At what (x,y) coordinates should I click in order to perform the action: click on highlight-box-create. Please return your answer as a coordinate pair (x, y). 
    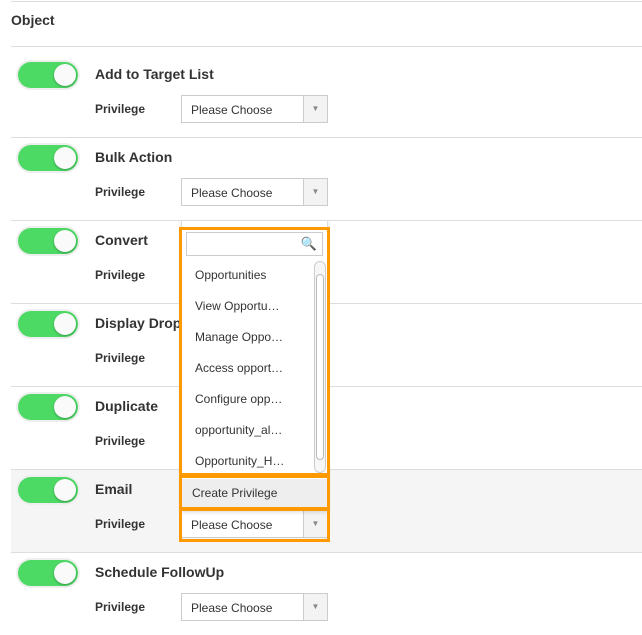
    Looking at the image, I should click on (254, 492).